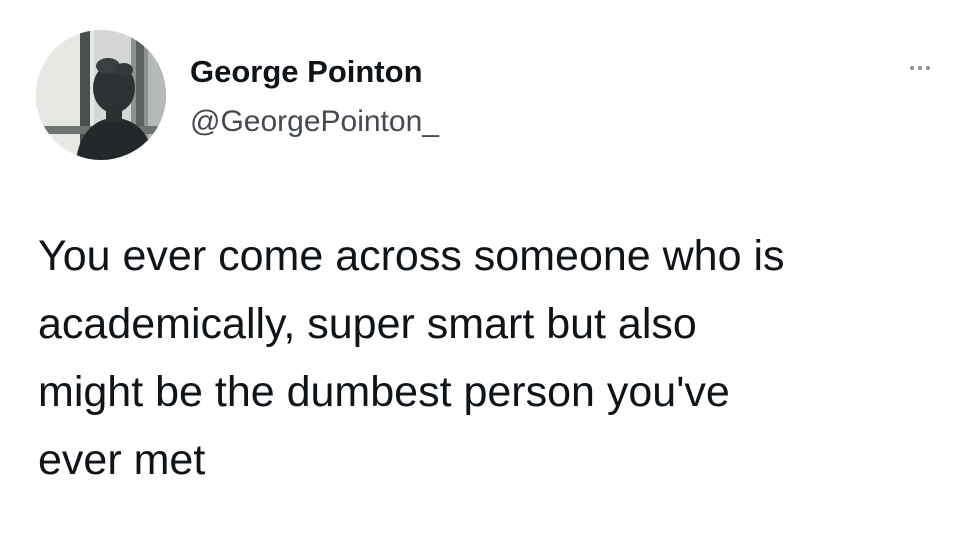 The image size is (976, 548). Describe the element at coordinates (314, 122) in the screenshot. I see `author-handle: @GeorgePointon_` at that location.